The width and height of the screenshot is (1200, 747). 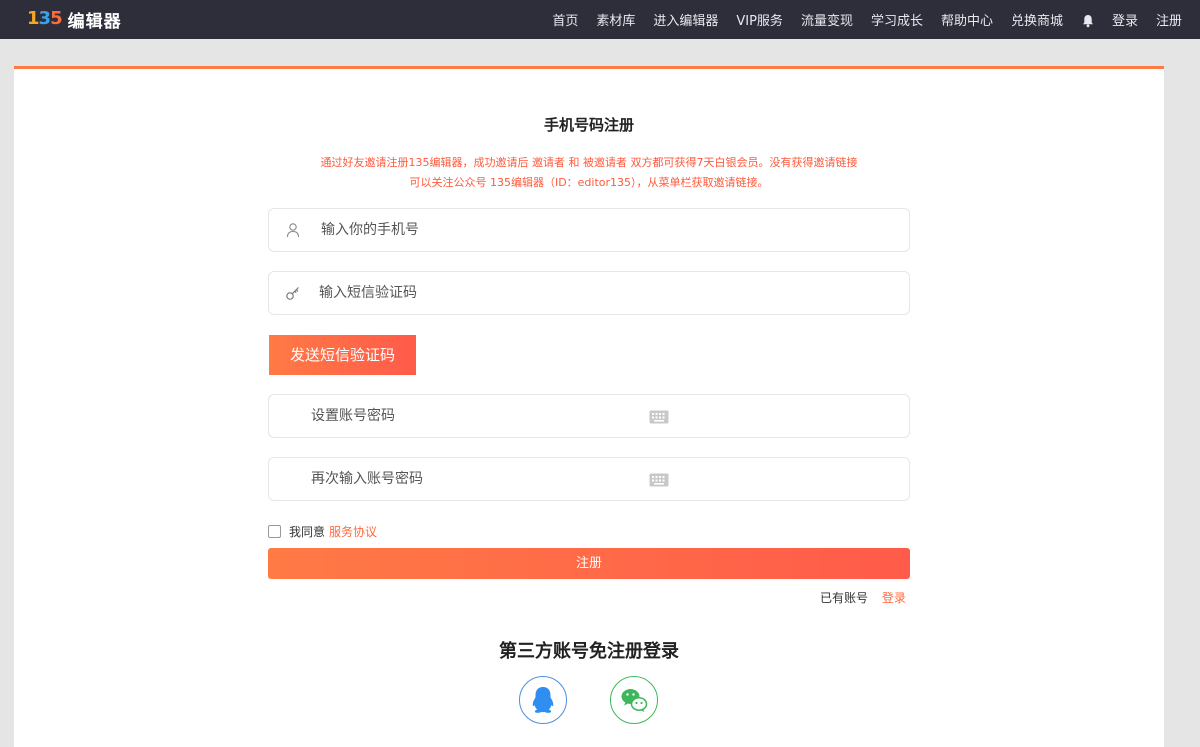 What do you see at coordinates (33, 18) in the screenshot?
I see `logo-digit: 1` at bounding box center [33, 18].